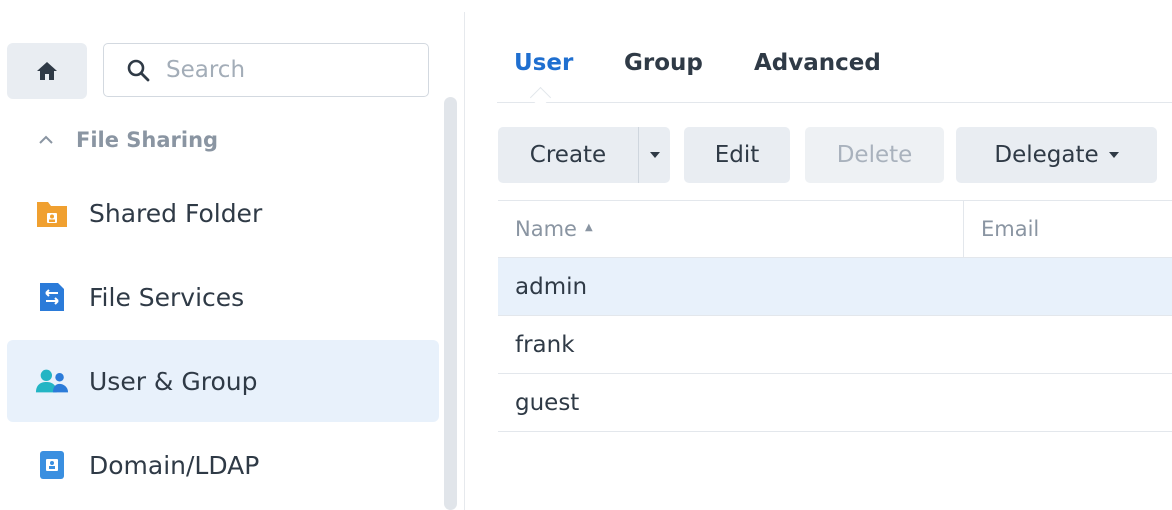 Image resolution: width=1172 pixels, height=510 pixels. I want to click on table-row: frank, so click(835, 345).